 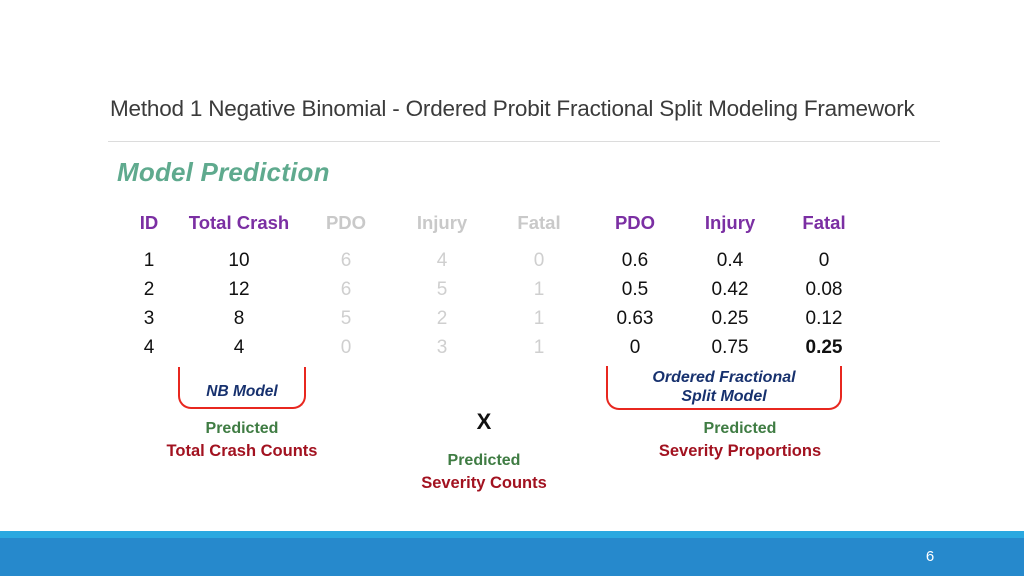 What do you see at coordinates (635, 222) in the screenshot?
I see `column-header-pdo-prop: PDO` at bounding box center [635, 222].